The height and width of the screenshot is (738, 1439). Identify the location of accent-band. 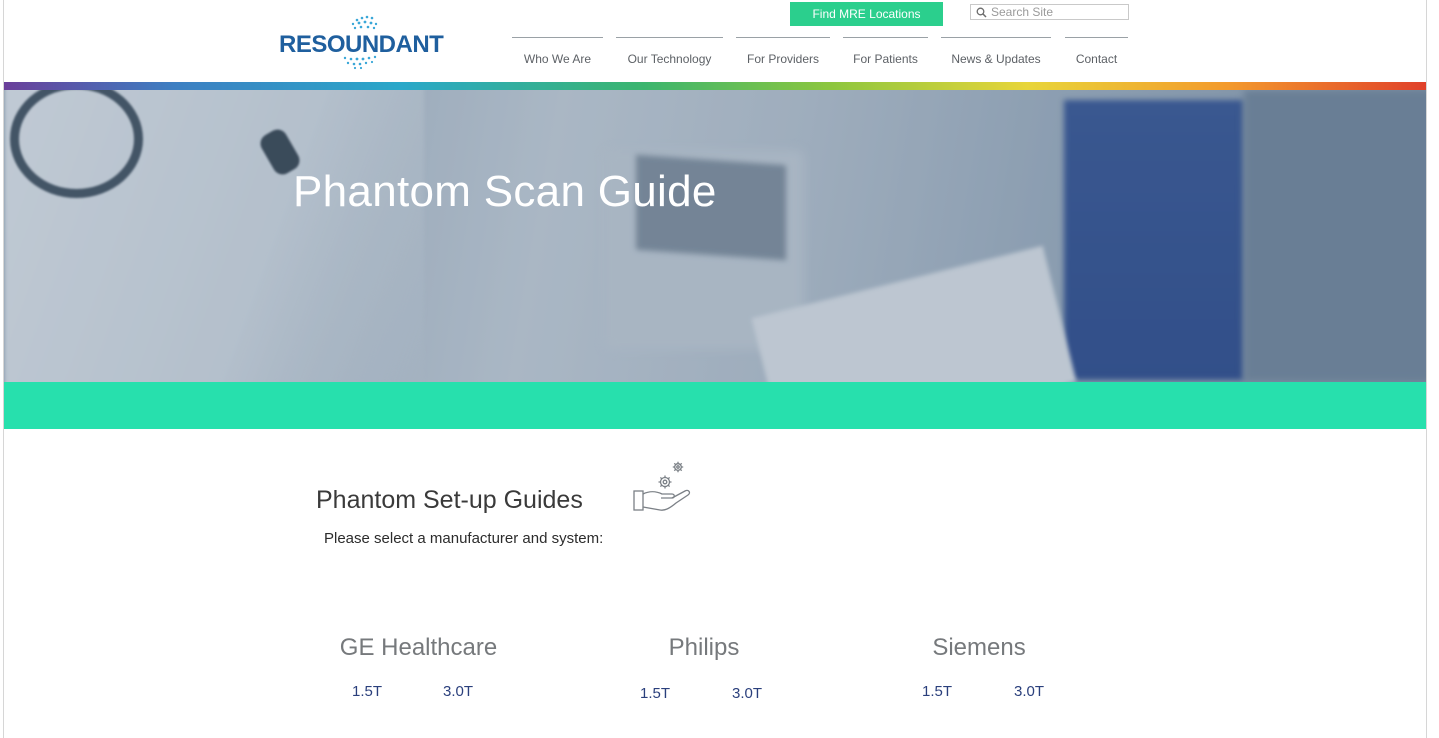
(715, 405).